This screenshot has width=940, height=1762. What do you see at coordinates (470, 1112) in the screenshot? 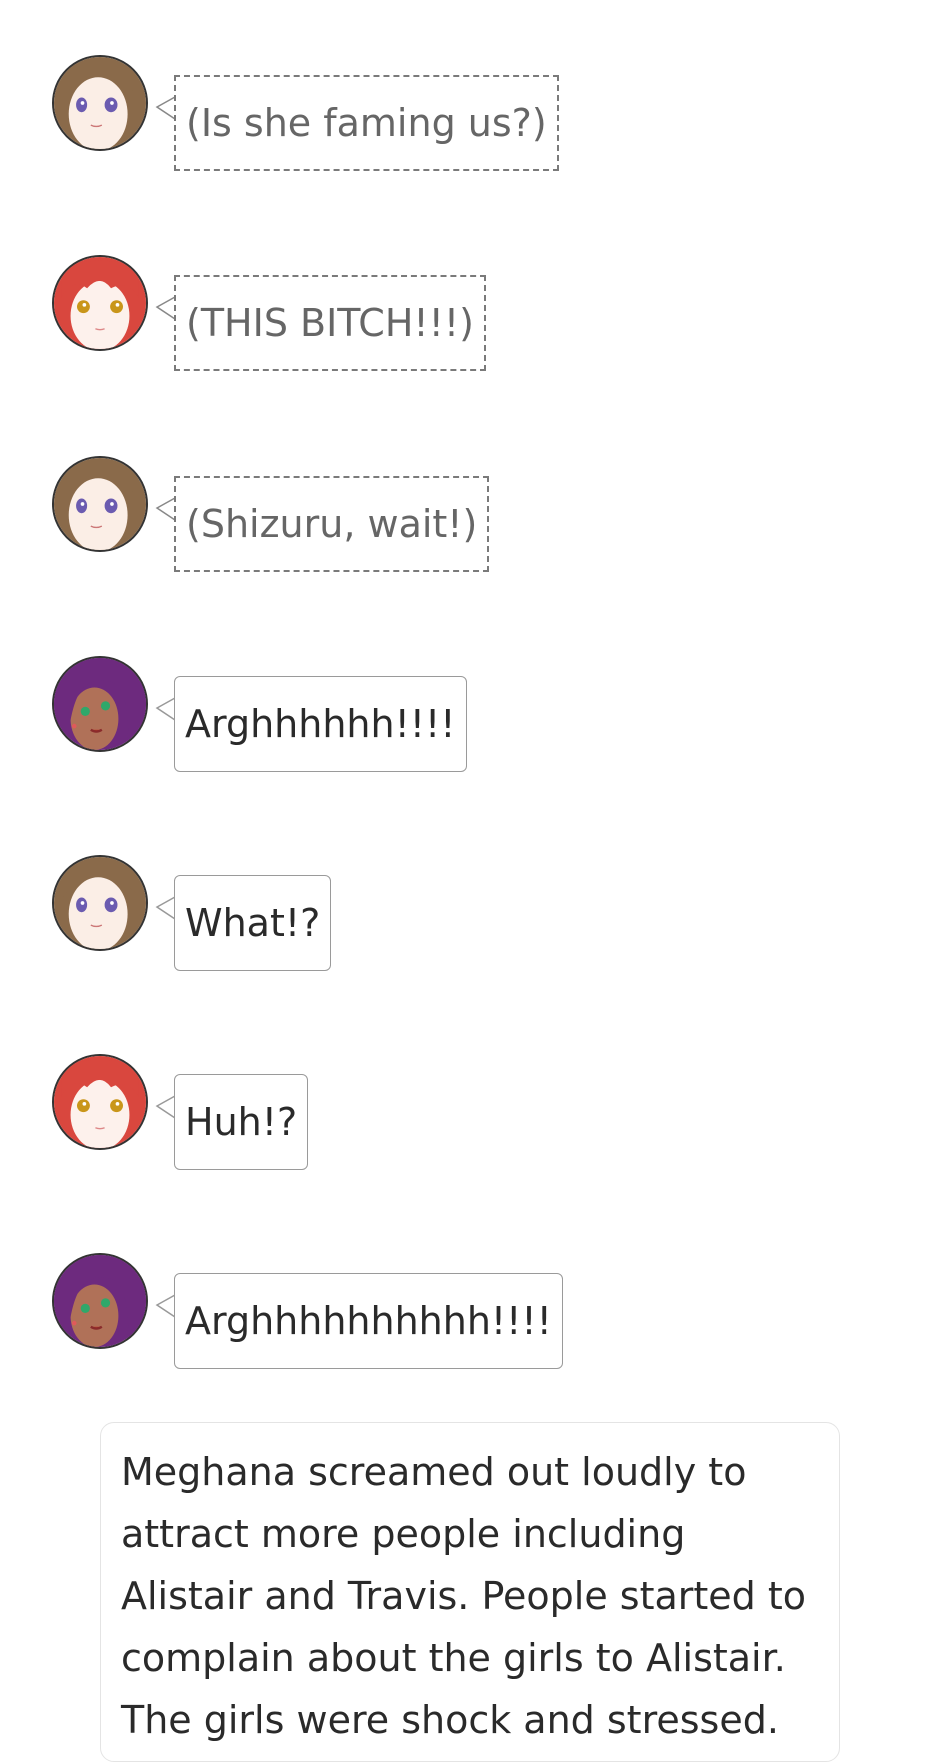
I see `chat-message: Huh!?` at bounding box center [470, 1112].